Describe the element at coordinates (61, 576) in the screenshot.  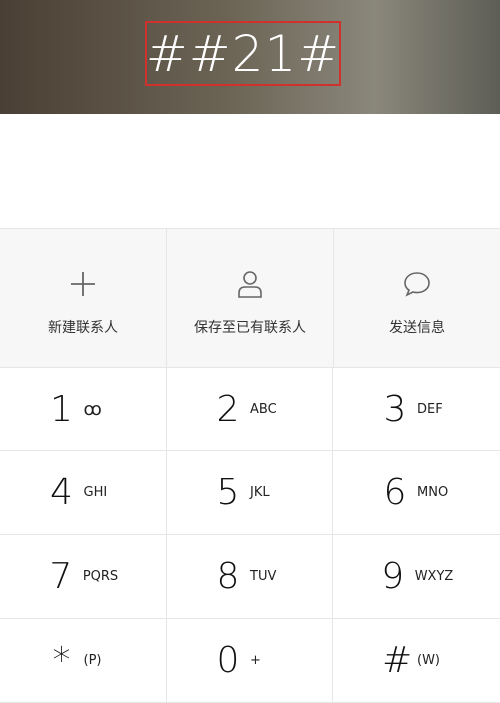
I see `key-digit: 7` at that location.